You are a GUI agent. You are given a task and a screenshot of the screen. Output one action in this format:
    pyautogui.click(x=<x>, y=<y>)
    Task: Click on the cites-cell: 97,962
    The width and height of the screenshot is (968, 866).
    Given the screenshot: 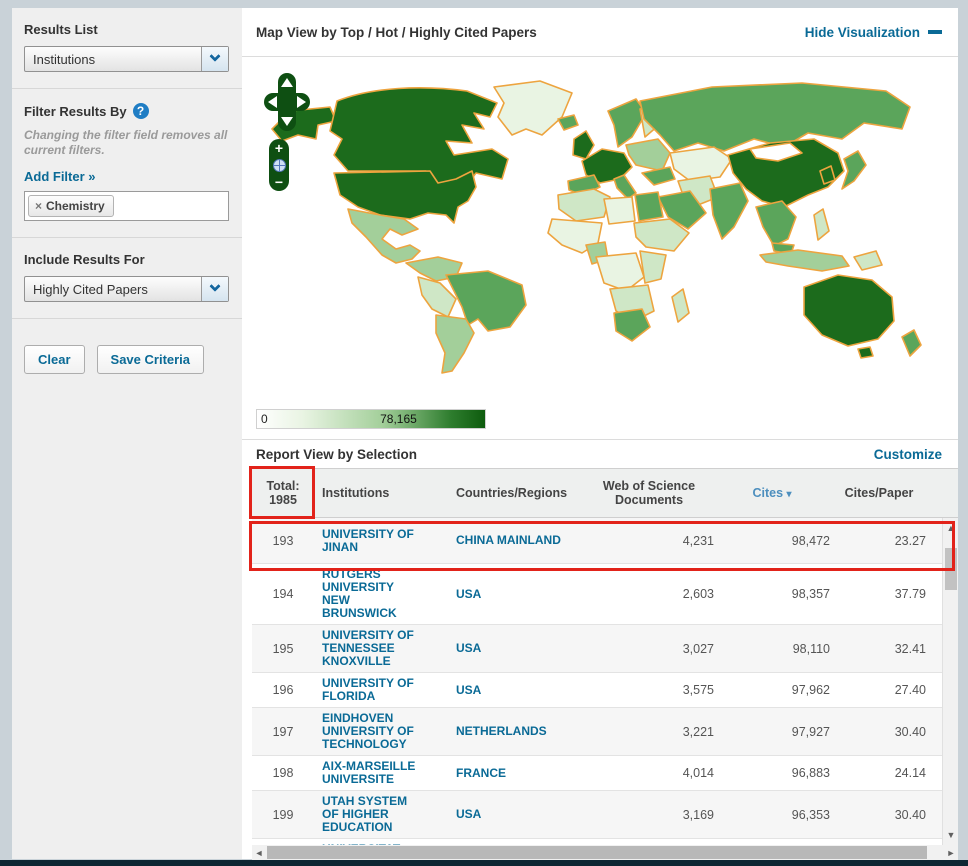 What is the action you would take?
    pyautogui.click(x=810, y=690)
    